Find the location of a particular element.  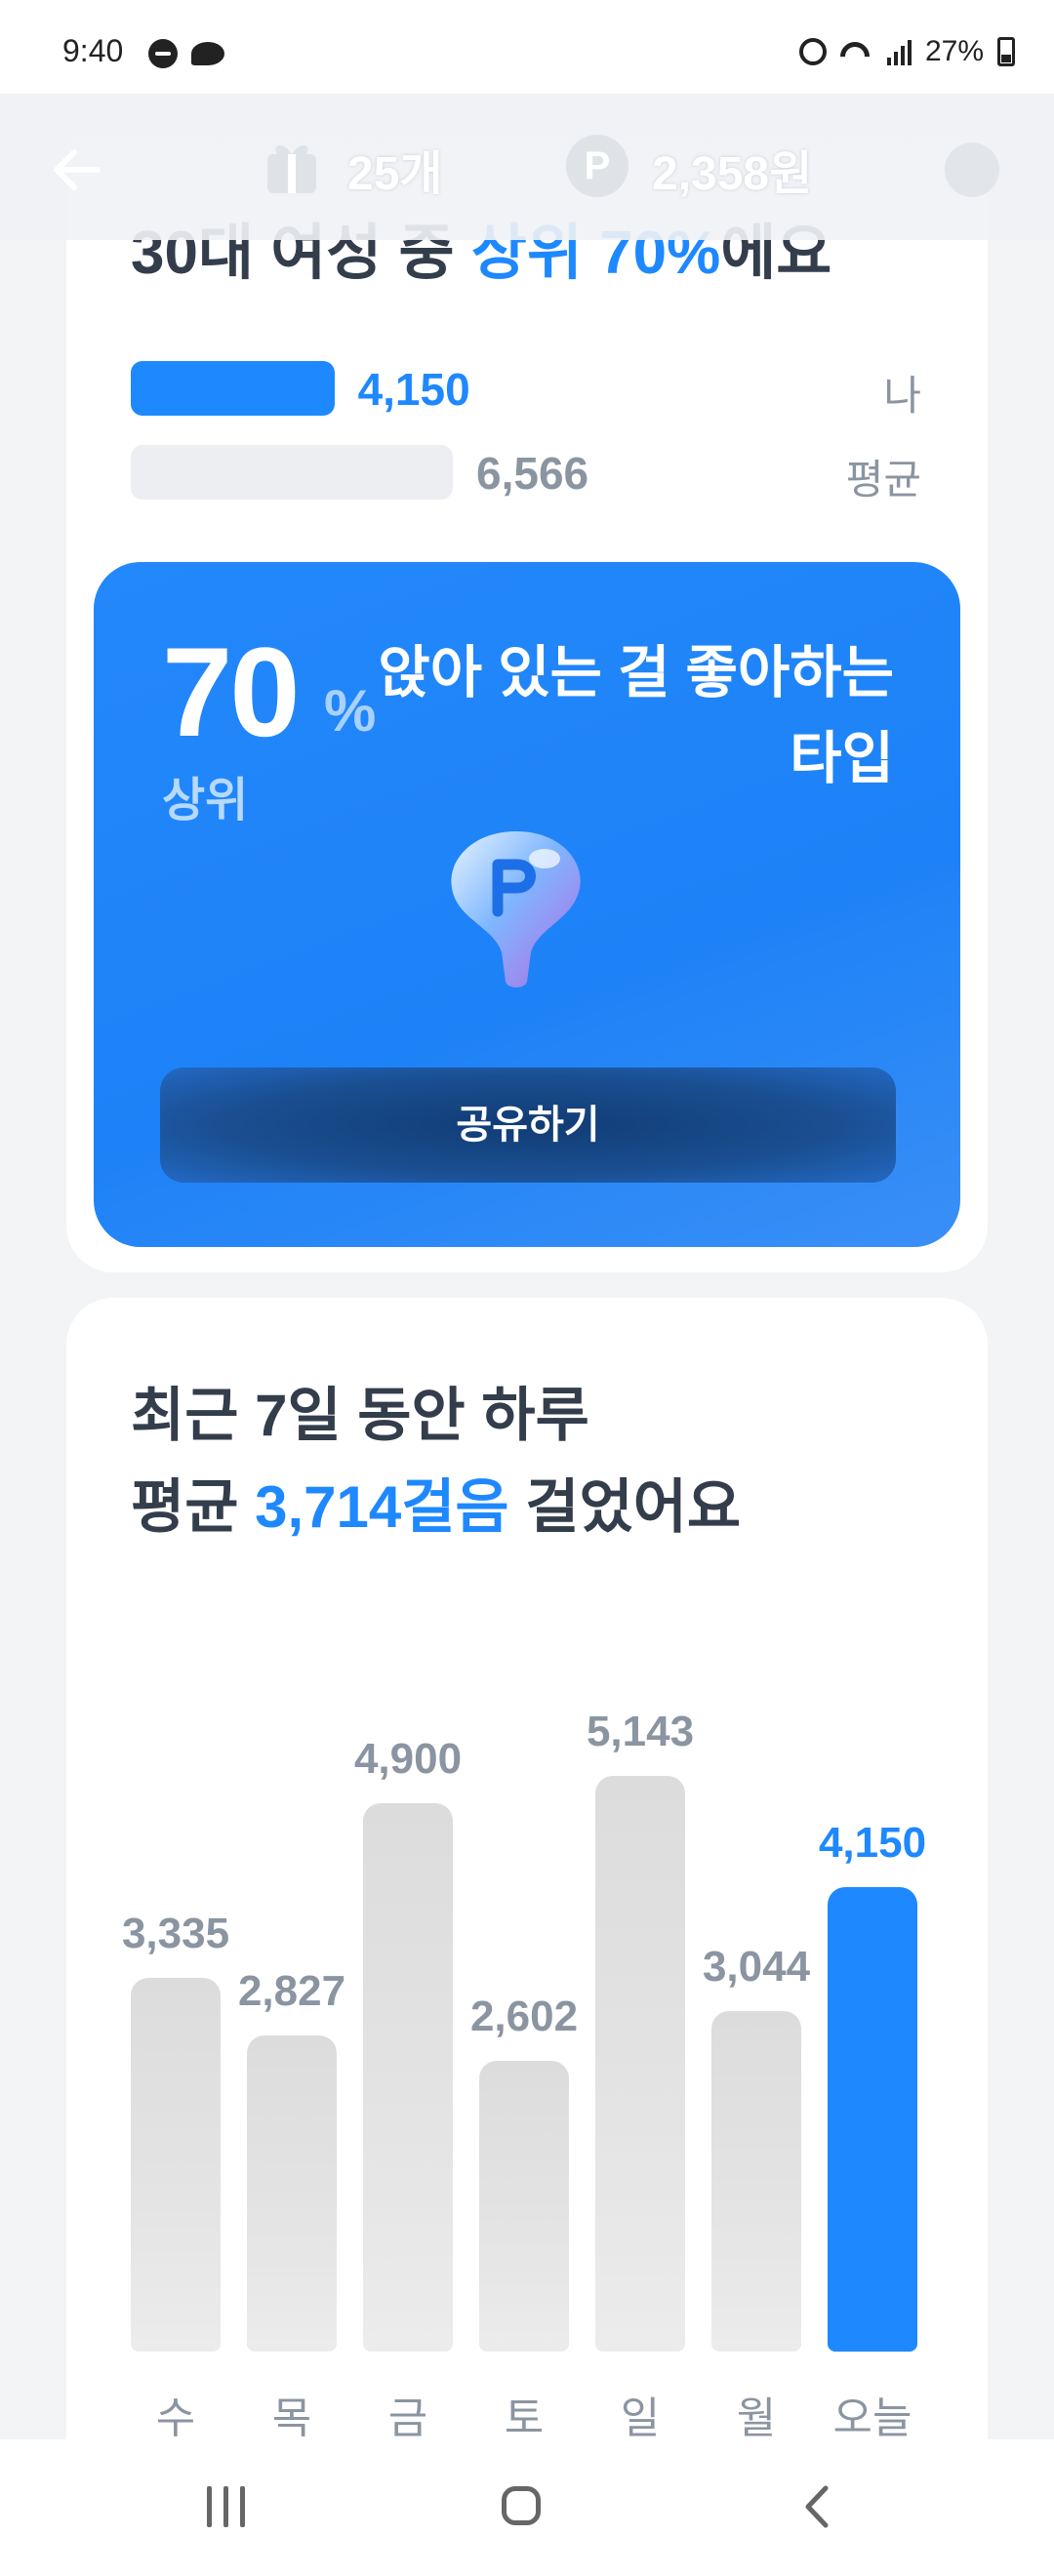

status-bar: 9:40 27% is located at coordinates (527, 47).